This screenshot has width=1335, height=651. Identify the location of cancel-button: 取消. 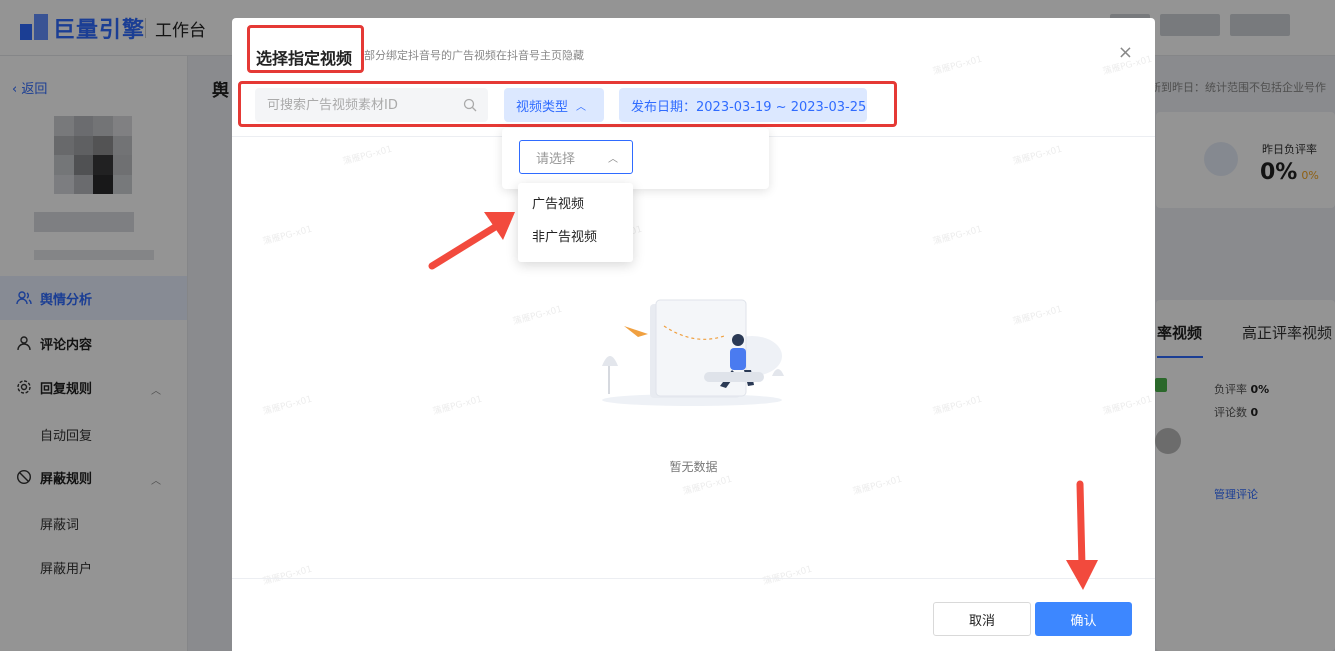
(982, 619).